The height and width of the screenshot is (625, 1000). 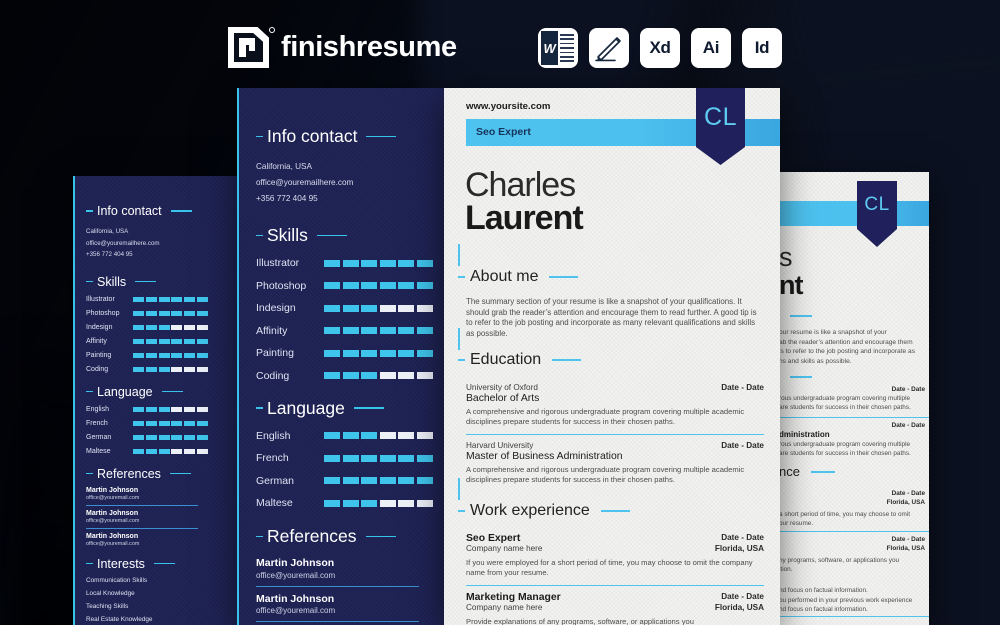 I want to click on initials-text: CL, so click(x=877, y=204).